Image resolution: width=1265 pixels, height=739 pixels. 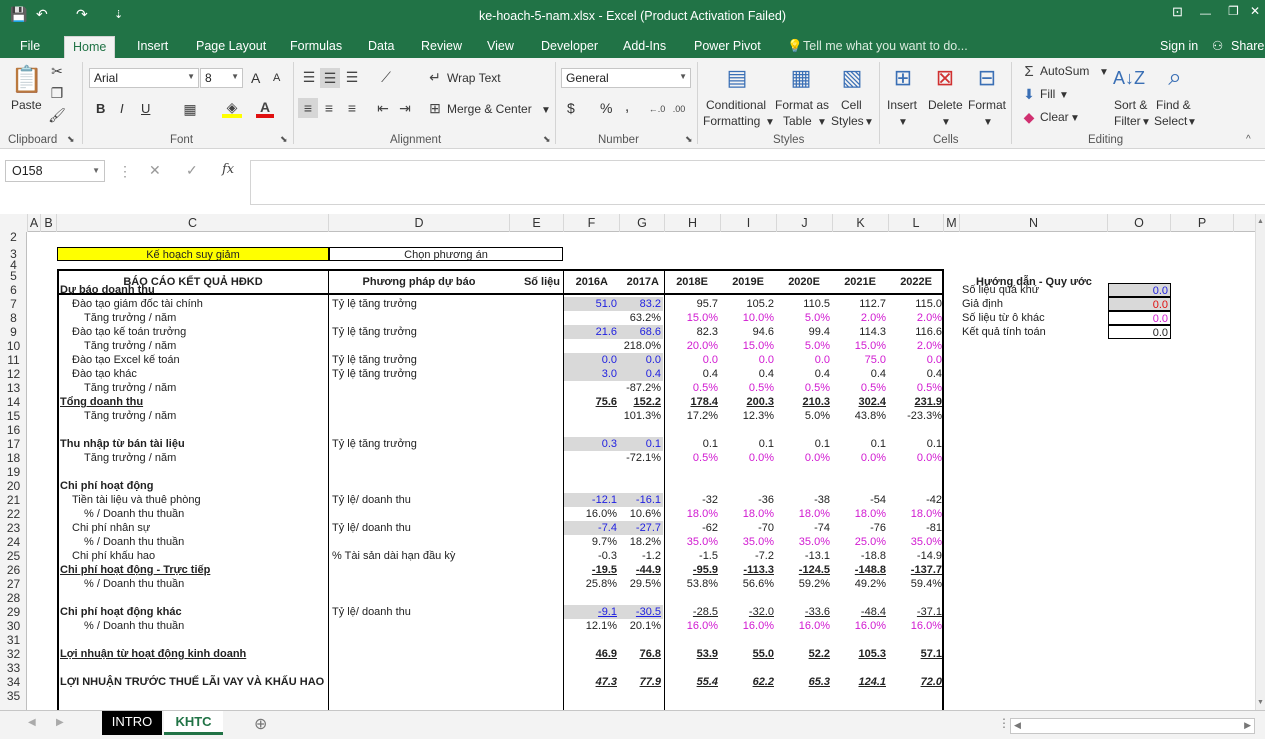 What do you see at coordinates (420, 374) in the screenshot?
I see `method-cell: Tỷ lệ tăng trưởng` at bounding box center [420, 374].